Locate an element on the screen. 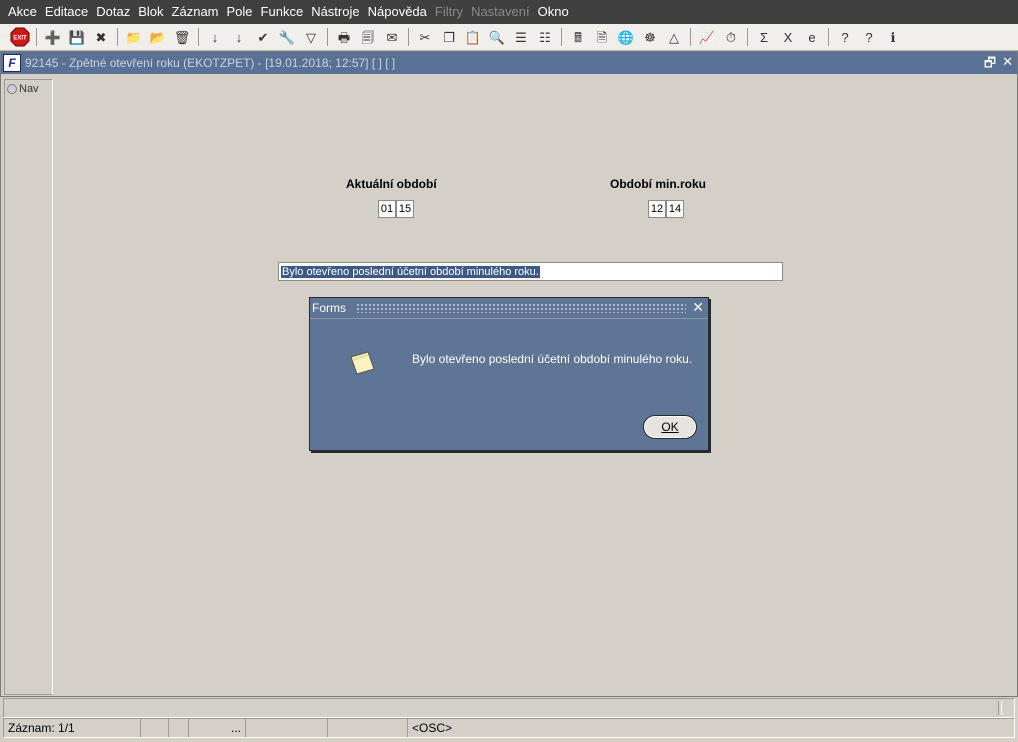 Image resolution: width=1018 pixels, height=742 pixels. nav-label: Nav is located at coordinates (29, 89).